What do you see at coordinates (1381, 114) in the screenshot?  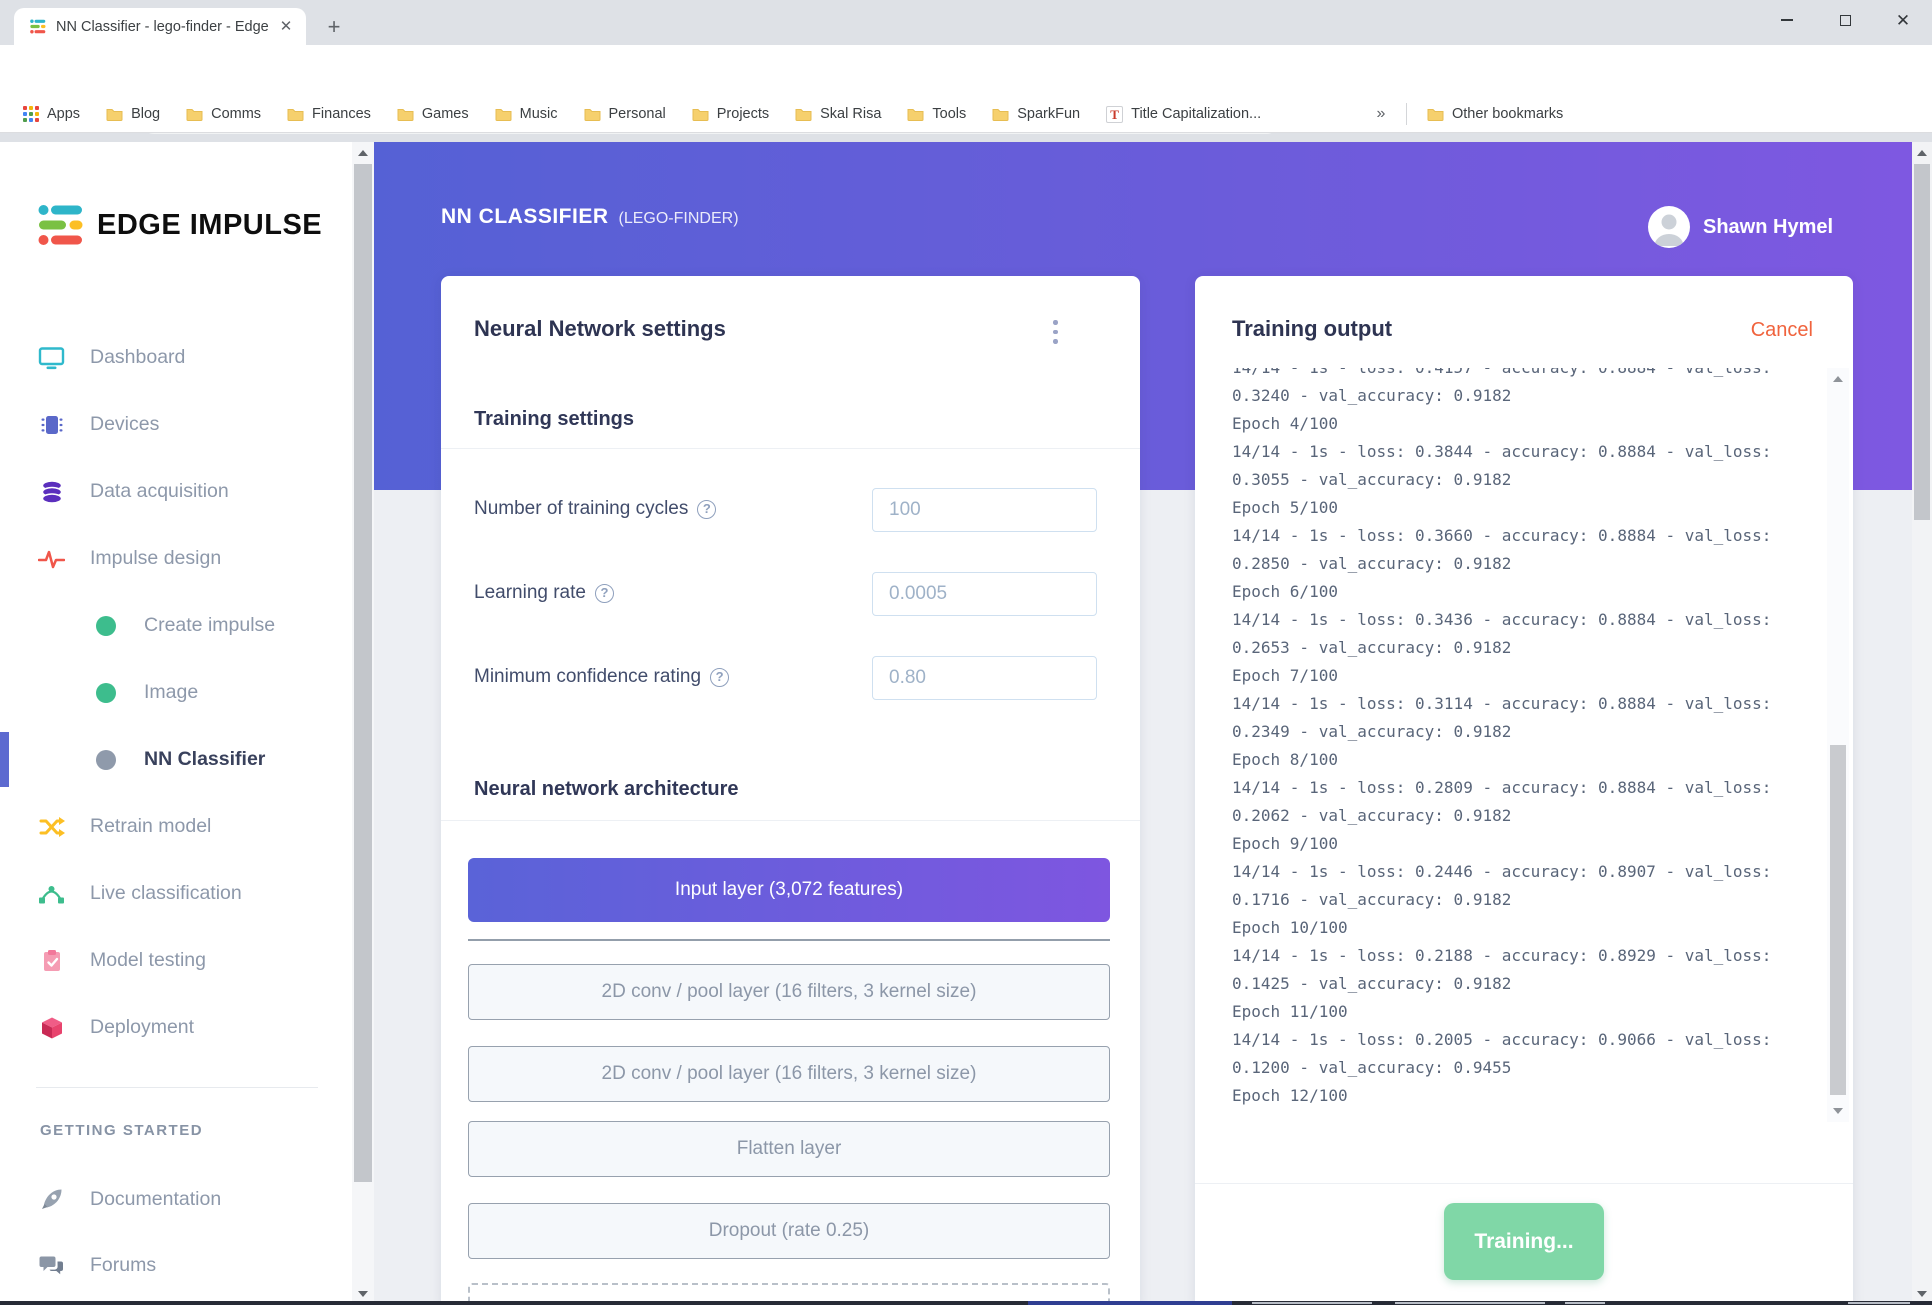 I see `bookmarks-overflow-chevron: »` at bounding box center [1381, 114].